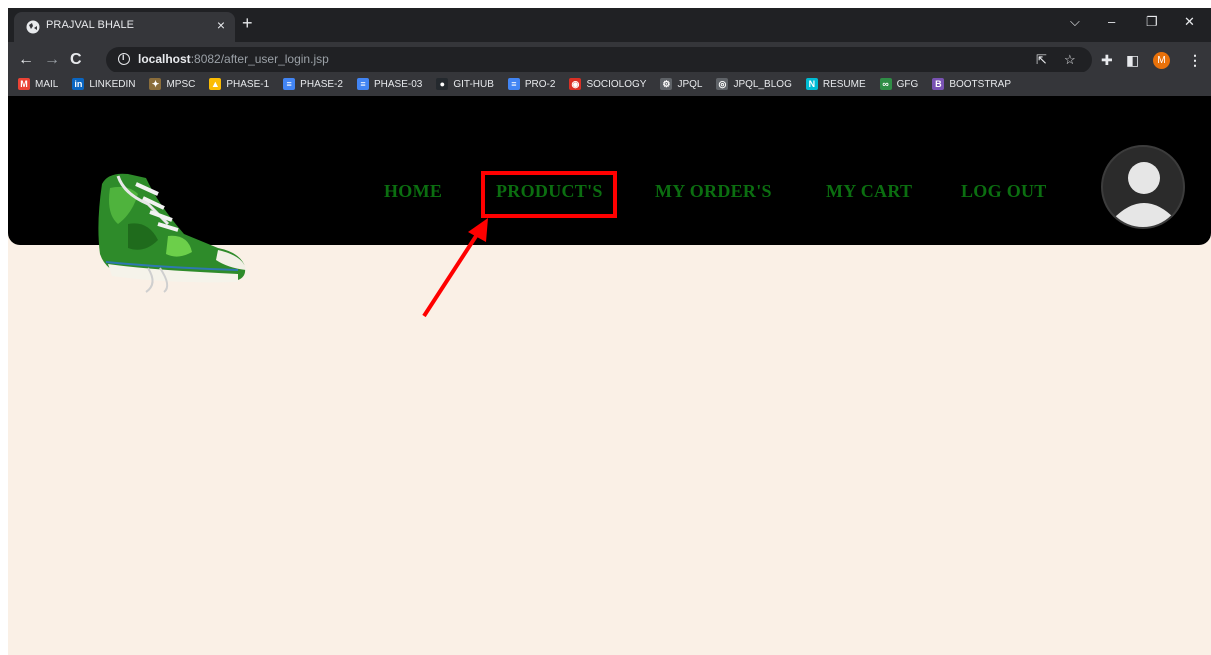 The height and width of the screenshot is (655, 1211). I want to click on reload-icon: C, so click(76, 60).